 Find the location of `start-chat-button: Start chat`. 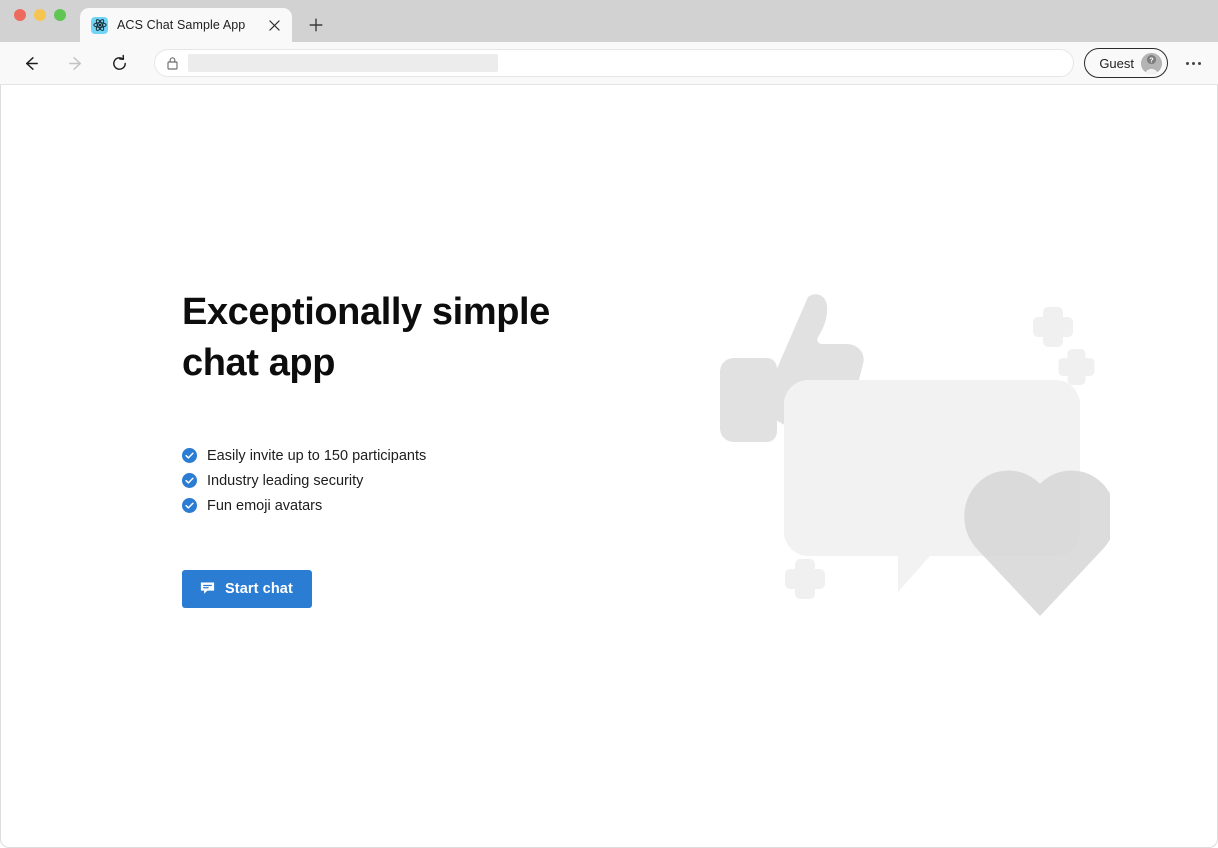

start-chat-button: Start chat is located at coordinates (247, 588).